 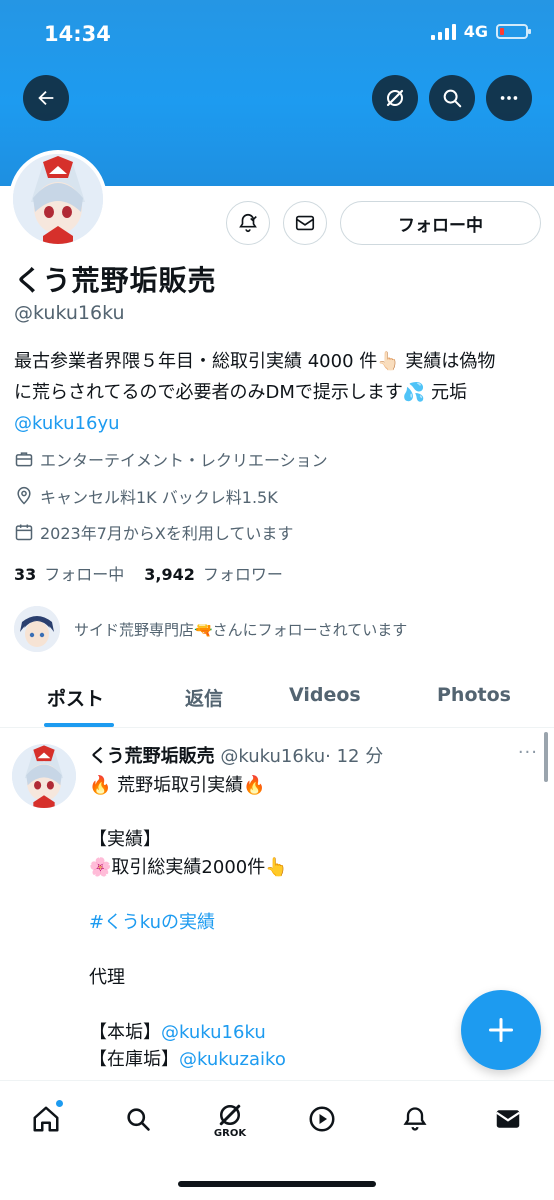 I want to click on tweet-mention-link: @kuku16ku, so click(x=213, y=1032).